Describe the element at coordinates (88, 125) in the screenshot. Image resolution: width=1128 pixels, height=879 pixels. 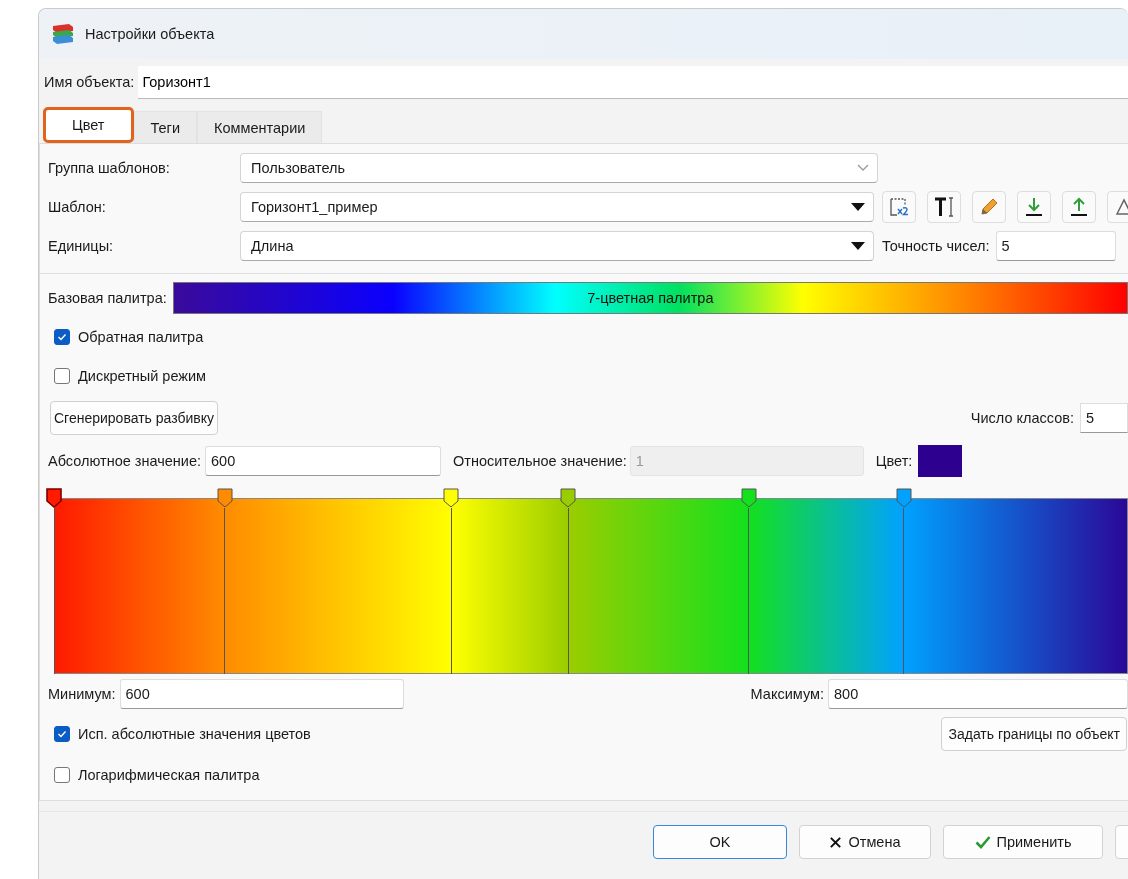
I see `tab: Цвет` at that location.